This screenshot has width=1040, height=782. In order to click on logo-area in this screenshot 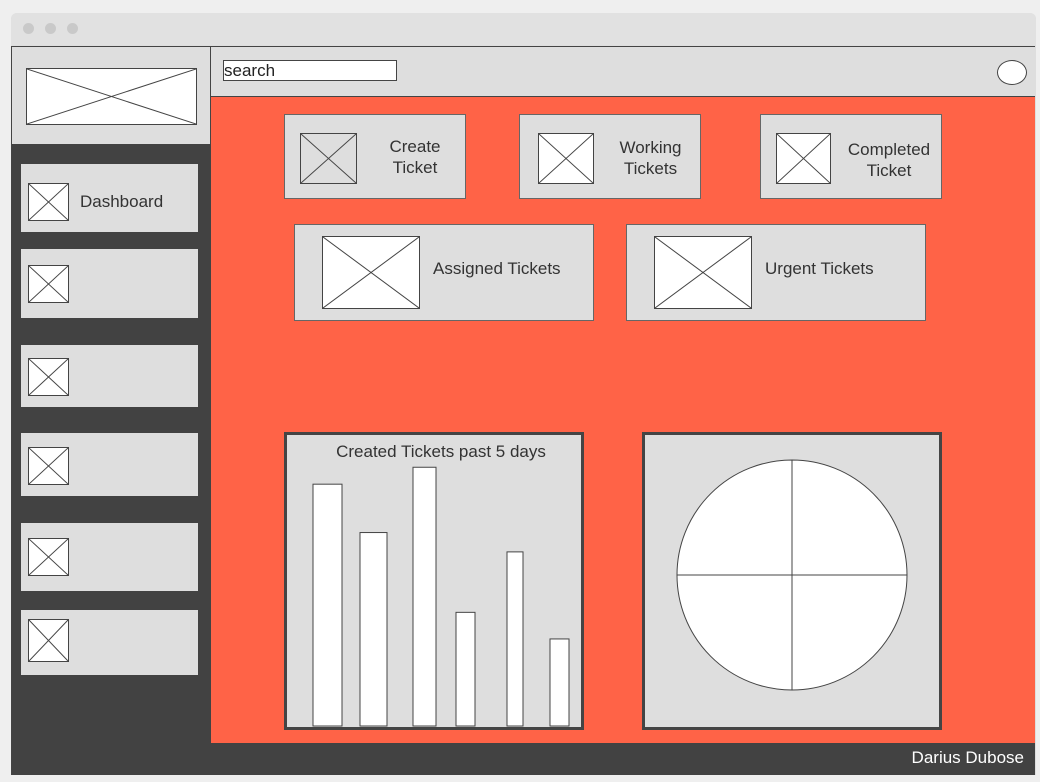, I will do `click(111, 95)`.